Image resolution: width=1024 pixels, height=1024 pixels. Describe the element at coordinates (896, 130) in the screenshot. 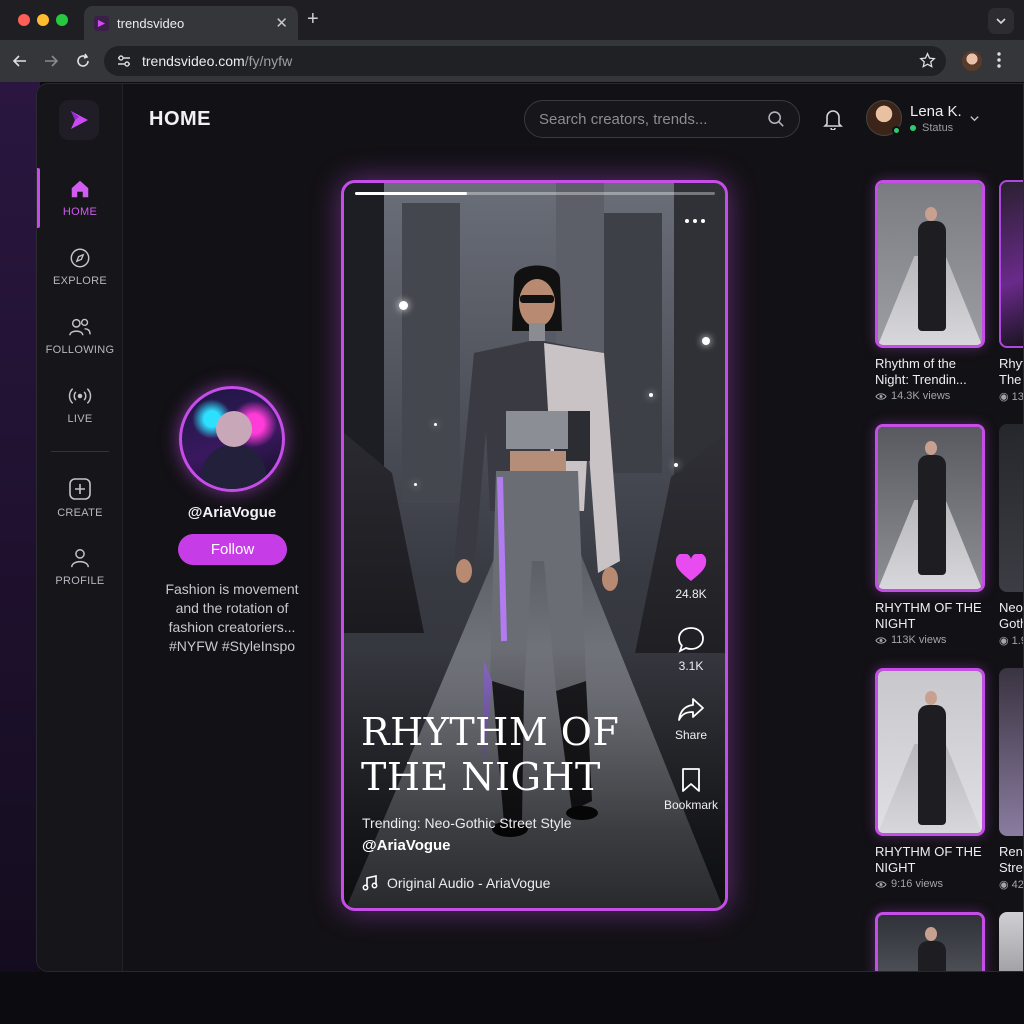

I see `online-status-dot` at that location.